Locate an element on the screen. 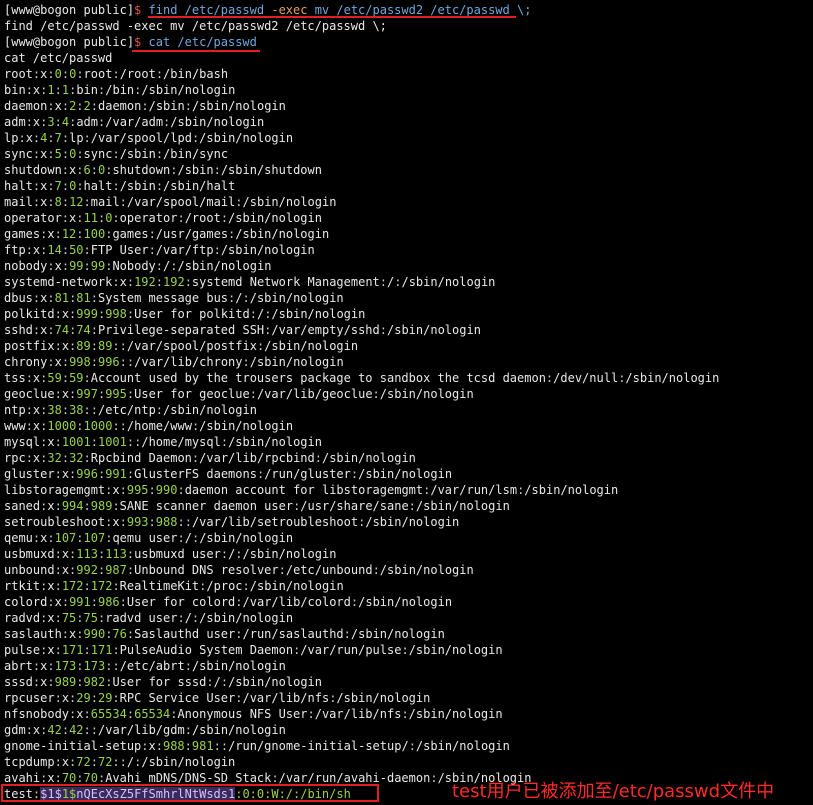 This screenshot has width=813, height=805. underline-find-command is located at coordinates (332, 17).